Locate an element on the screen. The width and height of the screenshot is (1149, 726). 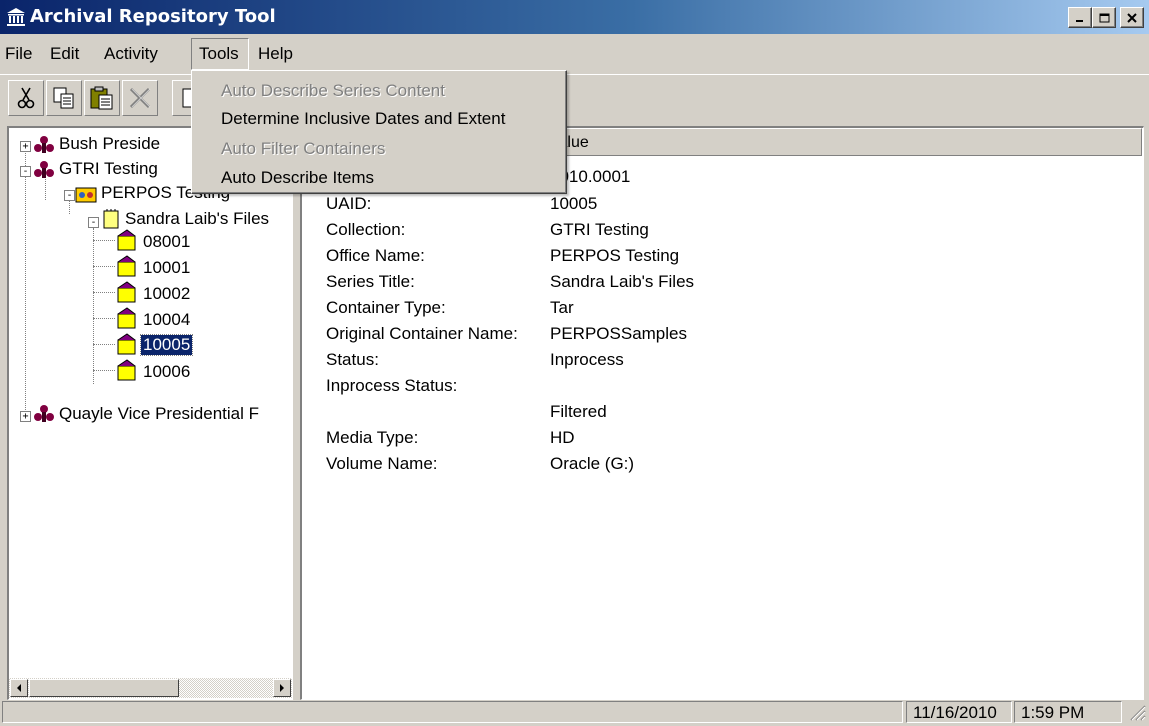
copy-button is located at coordinates (64, 98).